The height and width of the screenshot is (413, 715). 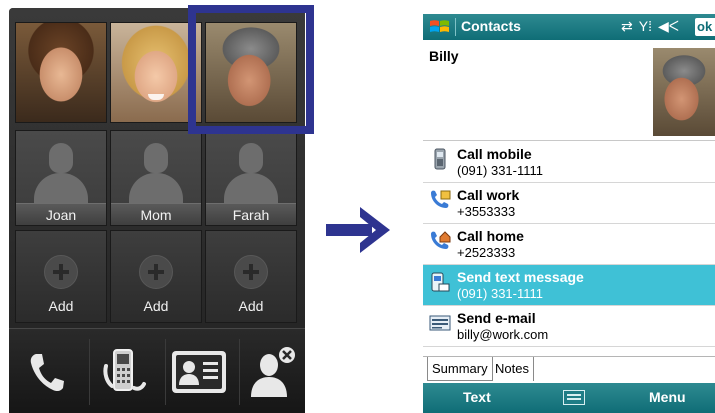 What do you see at coordinates (569, 27) in the screenshot?
I see `title-bar: Contacts ⇄ Y⁞ ◀ᐸ ok` at bounding box center [569, 27].